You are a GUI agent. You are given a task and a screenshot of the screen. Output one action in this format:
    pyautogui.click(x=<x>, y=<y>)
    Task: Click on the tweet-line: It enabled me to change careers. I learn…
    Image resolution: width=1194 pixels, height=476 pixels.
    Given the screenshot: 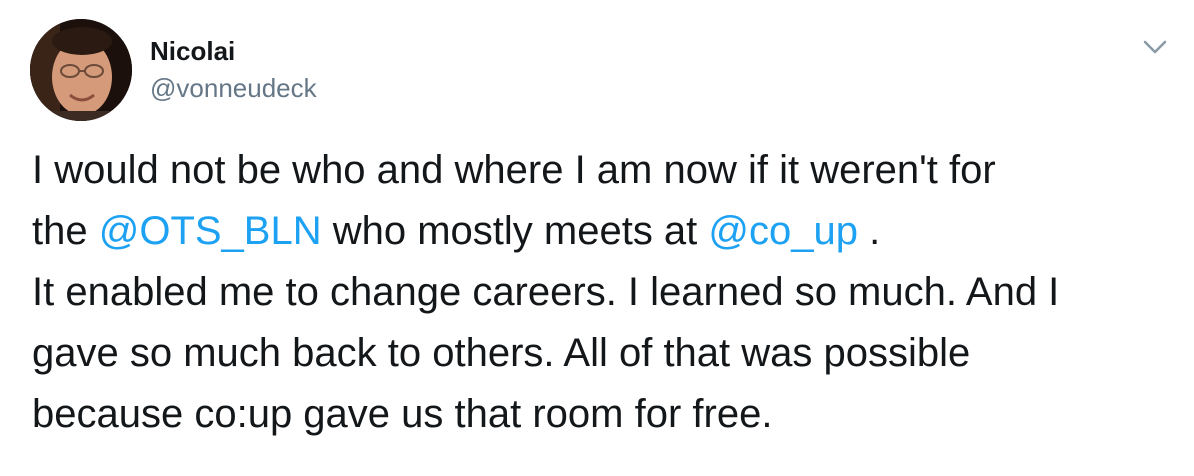 What is the action you would take?
    pyautogui.click(x=546, y=292)
    